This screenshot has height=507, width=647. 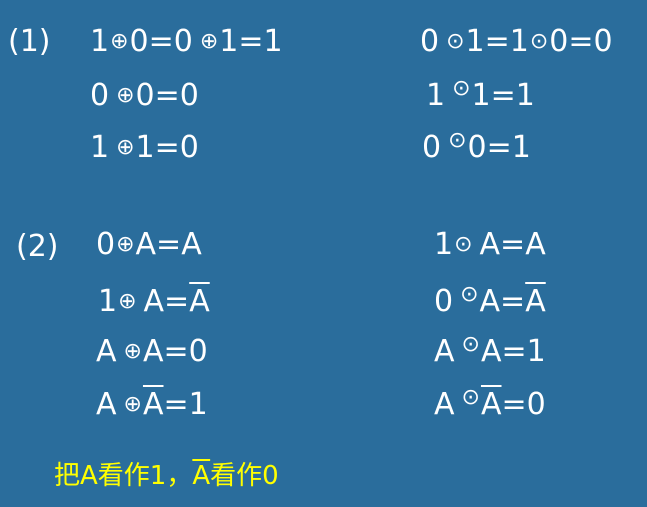 What do you see at coordinates (167, 147) in the screenshot?
I see `xor-row-3-b: 1=0` at bounding box center [167, 147].